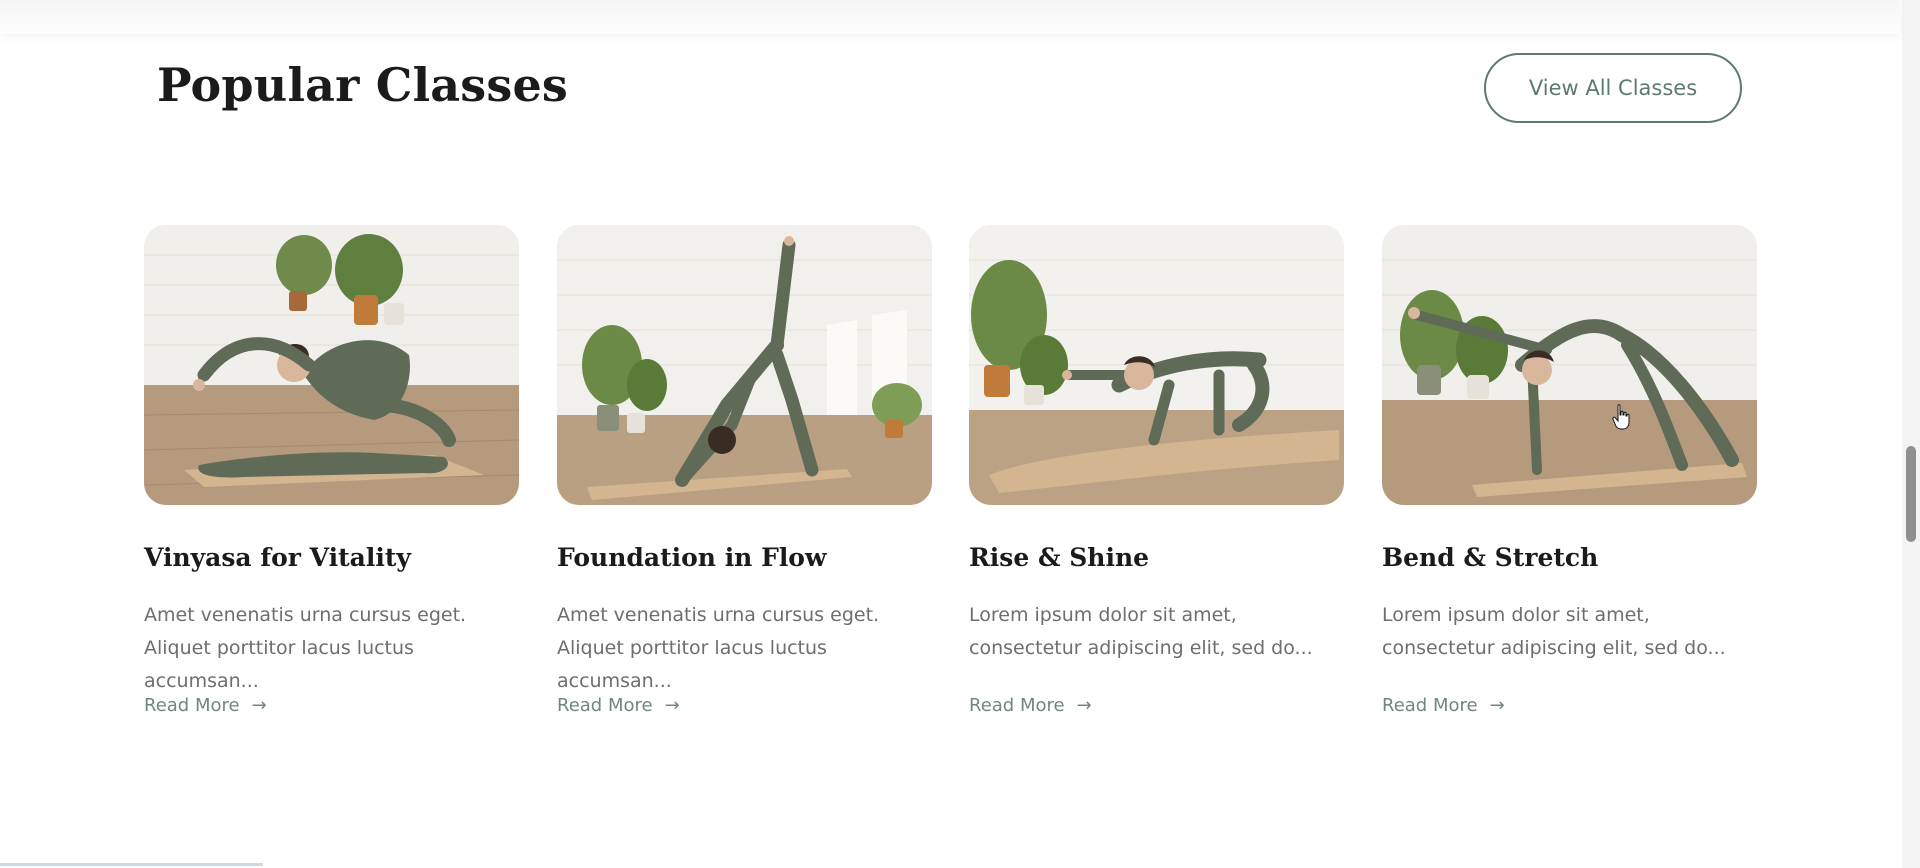 The height and width of the screenshot is (868, 1920). What do you see at coordinates (1621, 417) in the screenshot?
I see `hand-cursor-icon` at bounding box center [1621, 417].